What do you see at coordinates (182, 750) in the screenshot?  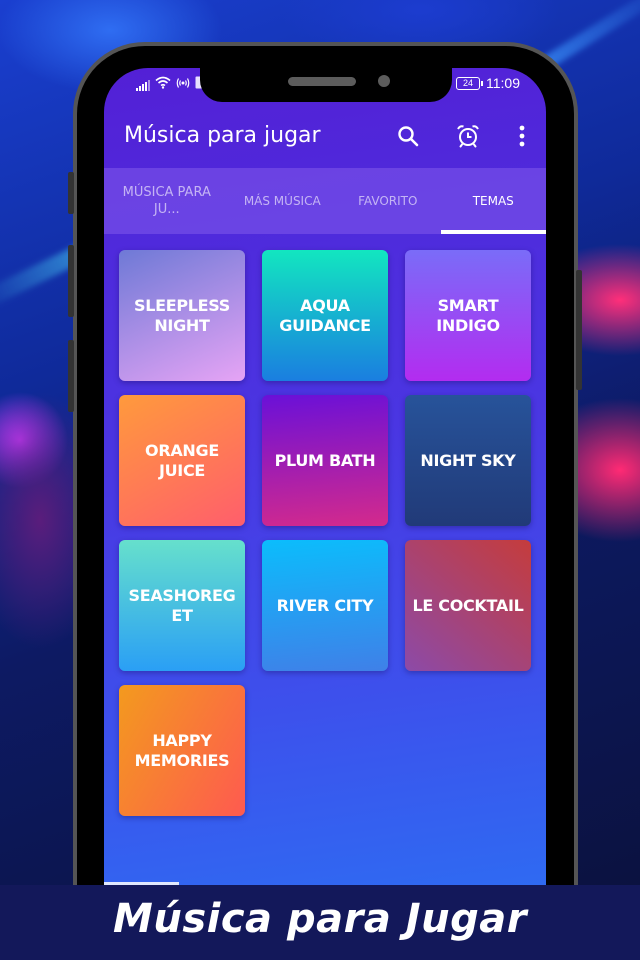 I see `theme-tile-happy-memories: HAPPY MEMORIES` at bounding box center [182, 750].